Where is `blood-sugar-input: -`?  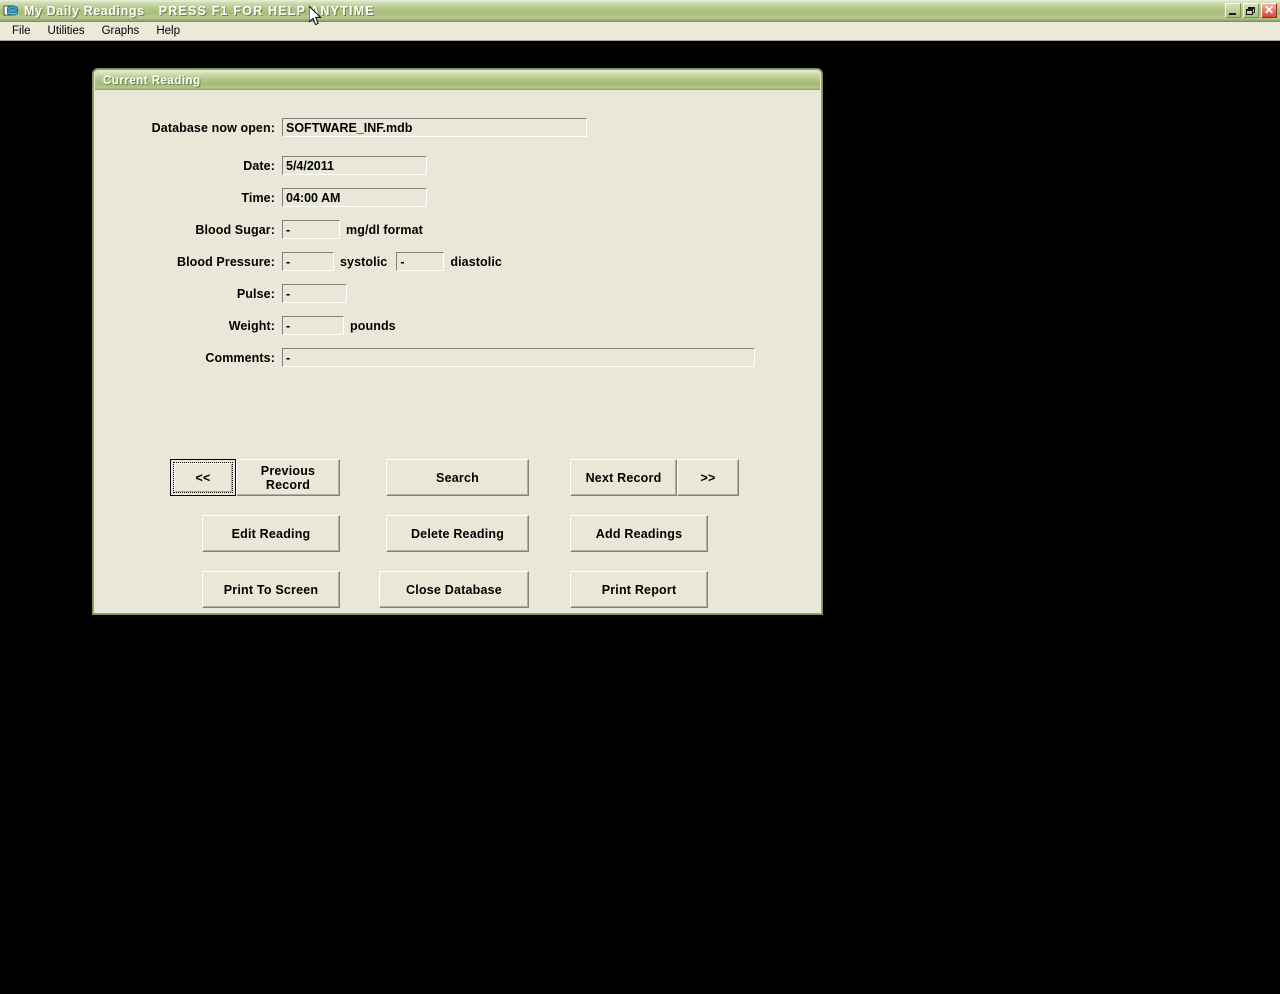
blood-sugar-input: - is located at coordinates (311, 229).